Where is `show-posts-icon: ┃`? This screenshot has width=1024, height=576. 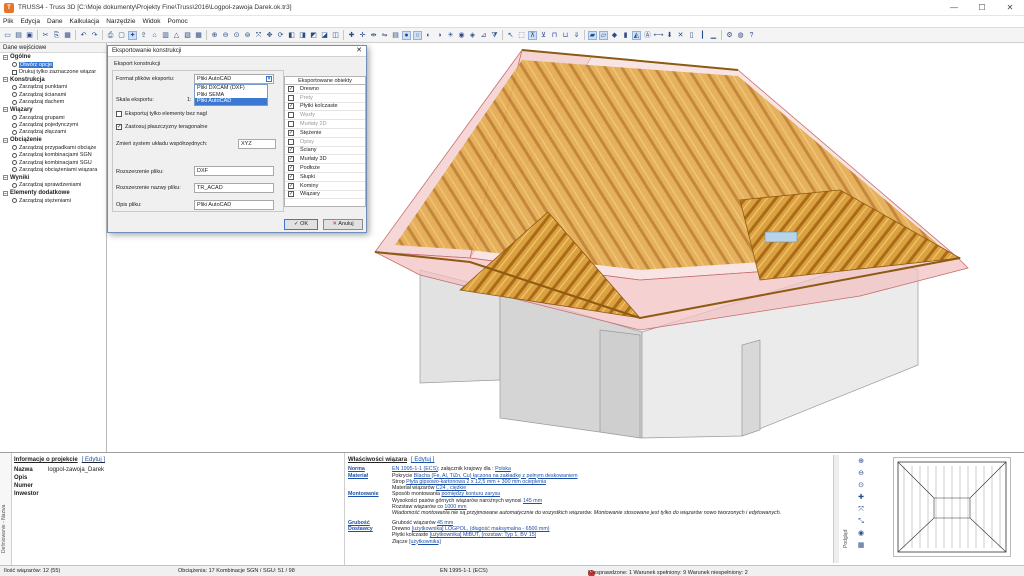
show-posts-icon: ┃ is located at coordinates (702, 35).